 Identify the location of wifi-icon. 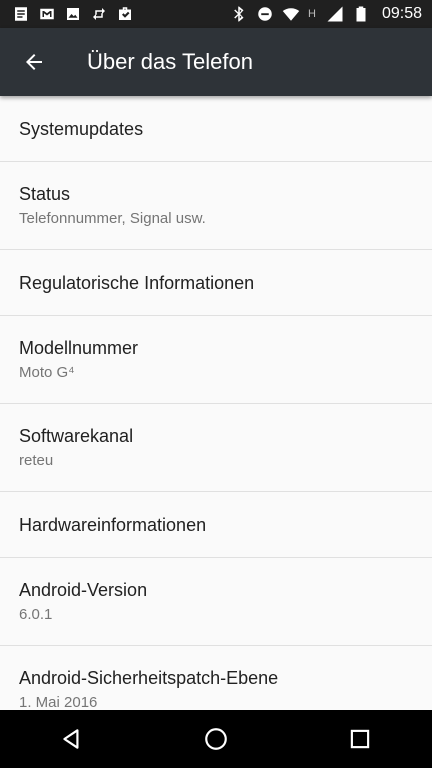
(291, 14).